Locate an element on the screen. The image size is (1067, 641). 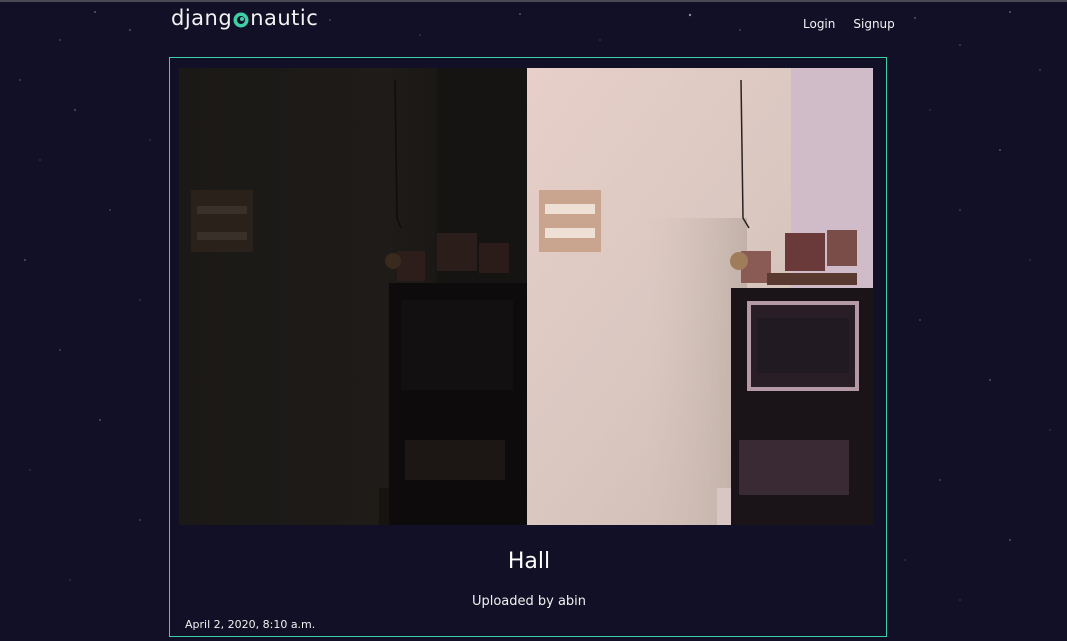
top-nav: Login Signup is located at coordinates (849, 24).